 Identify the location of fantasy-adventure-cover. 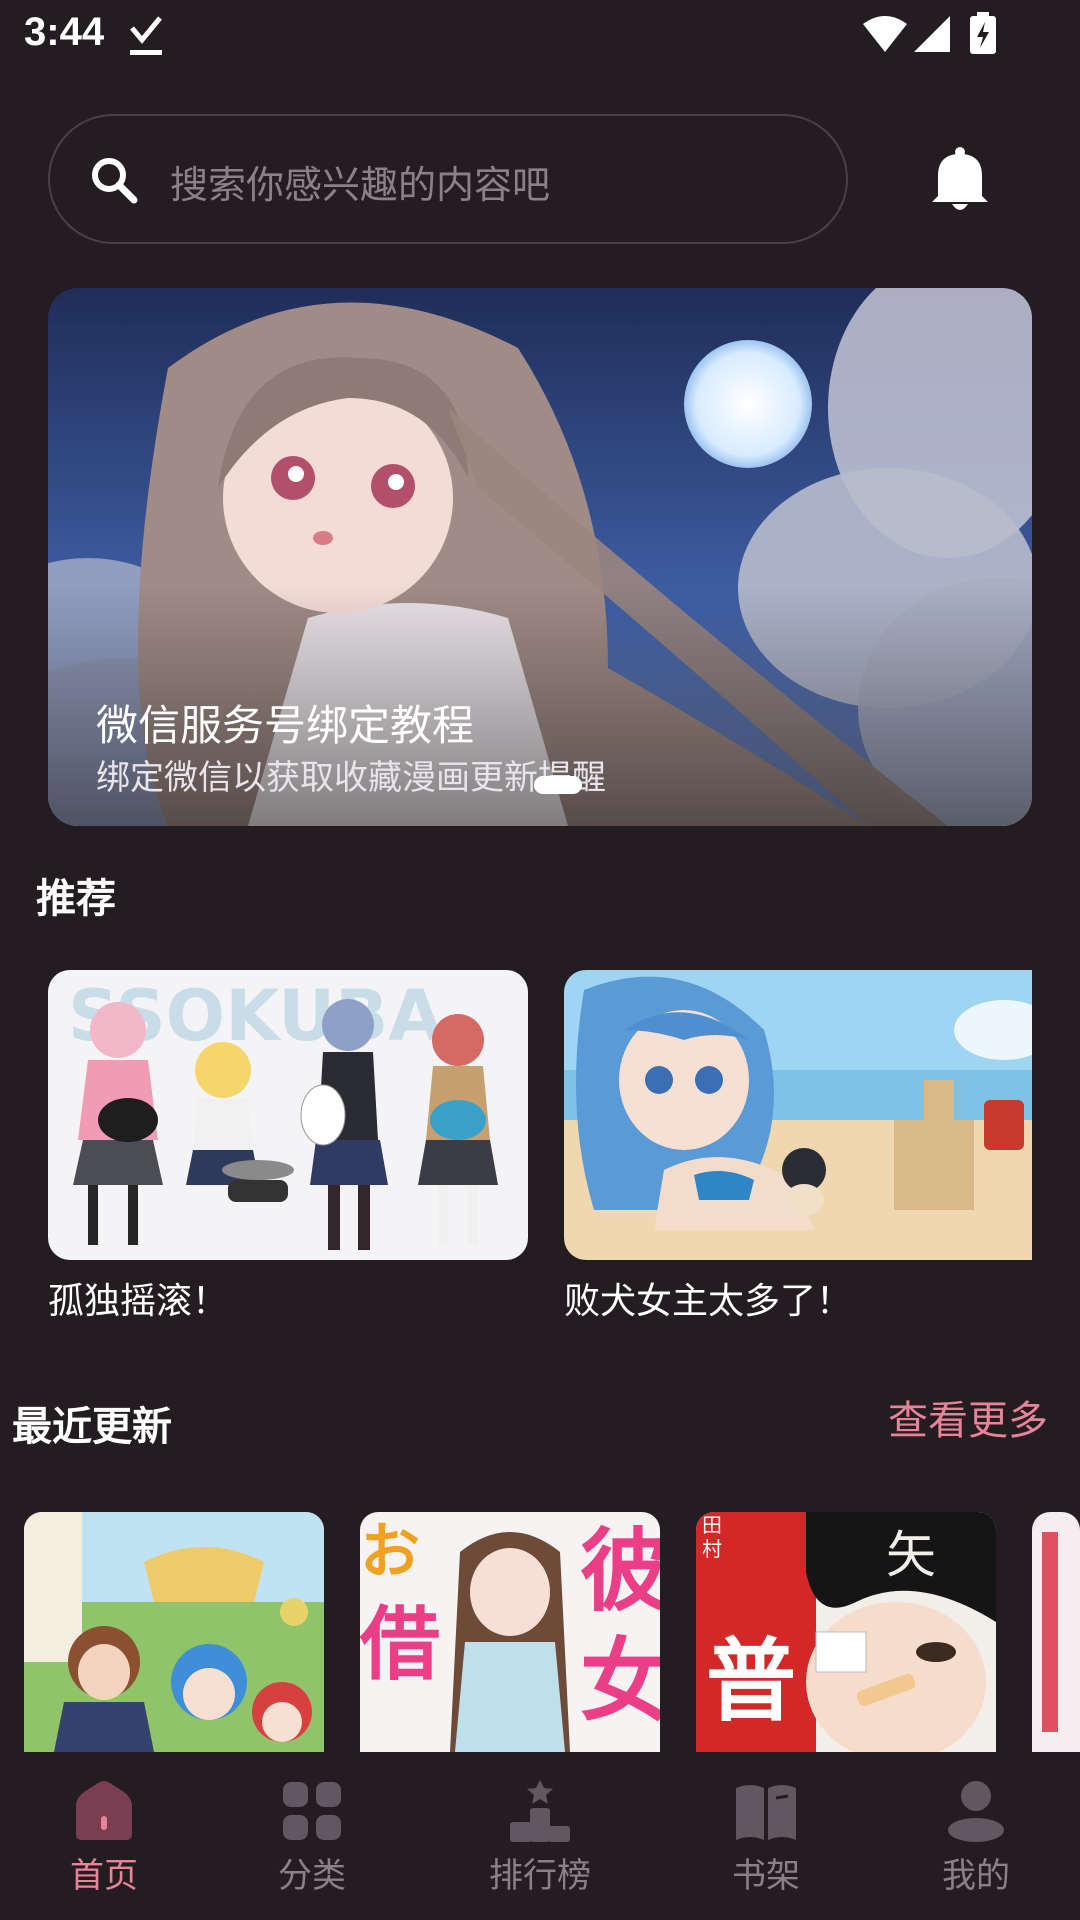
(174, 1632).